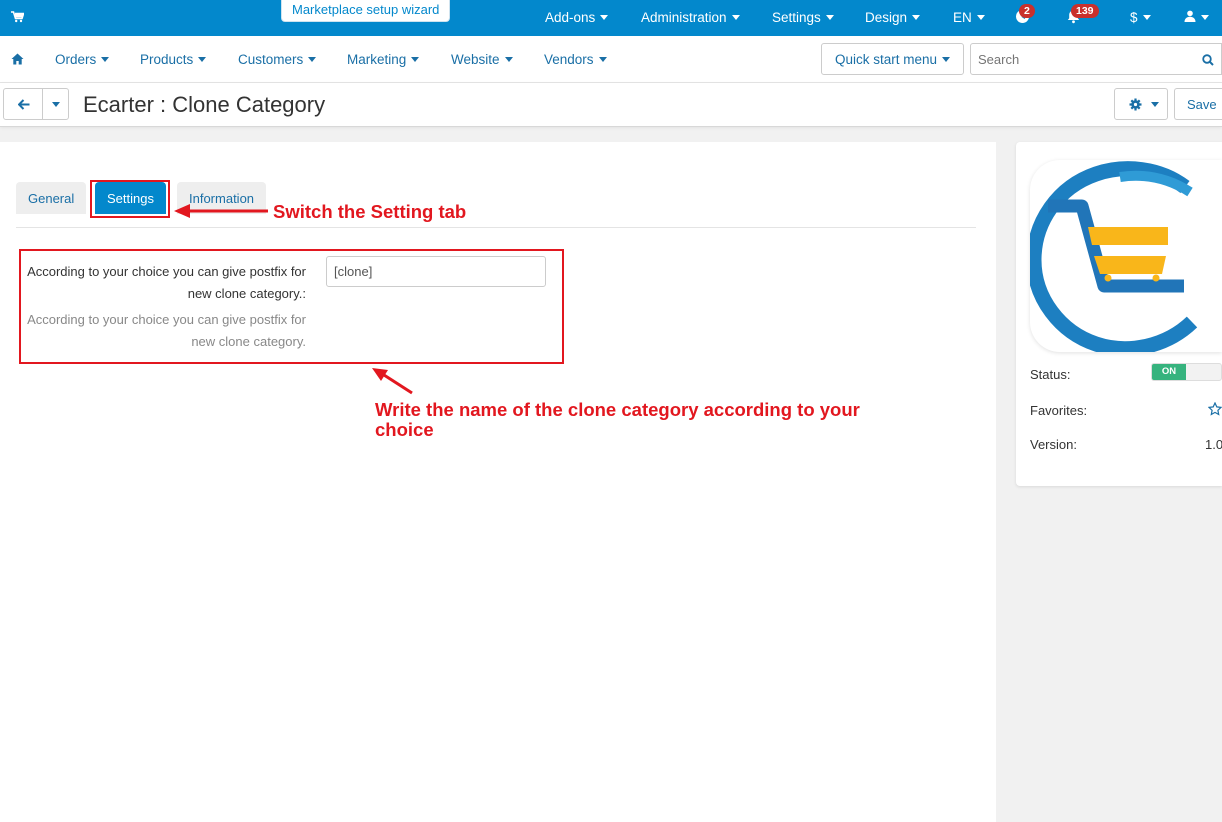  Describe the element at coordinates (1053, 444) in the screenshot. I see `version-label: Version:` at that location.